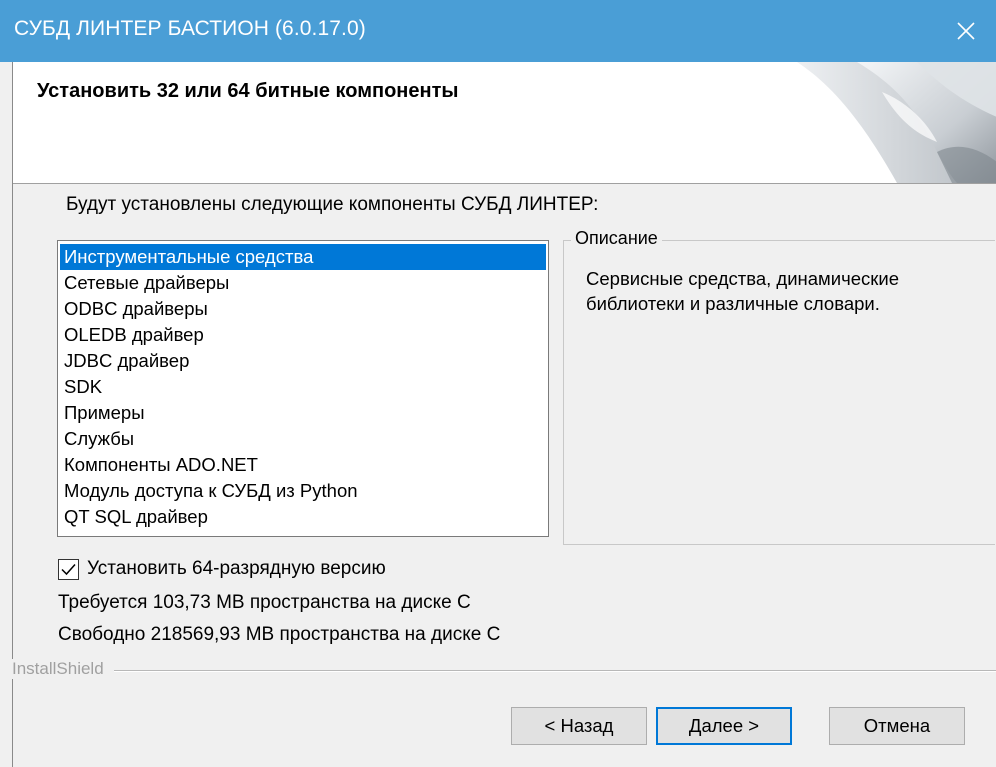 The height and width of the screenshot is (767, 996). I want to click on list-item: Сетевые драйверы, so click(303, 283).